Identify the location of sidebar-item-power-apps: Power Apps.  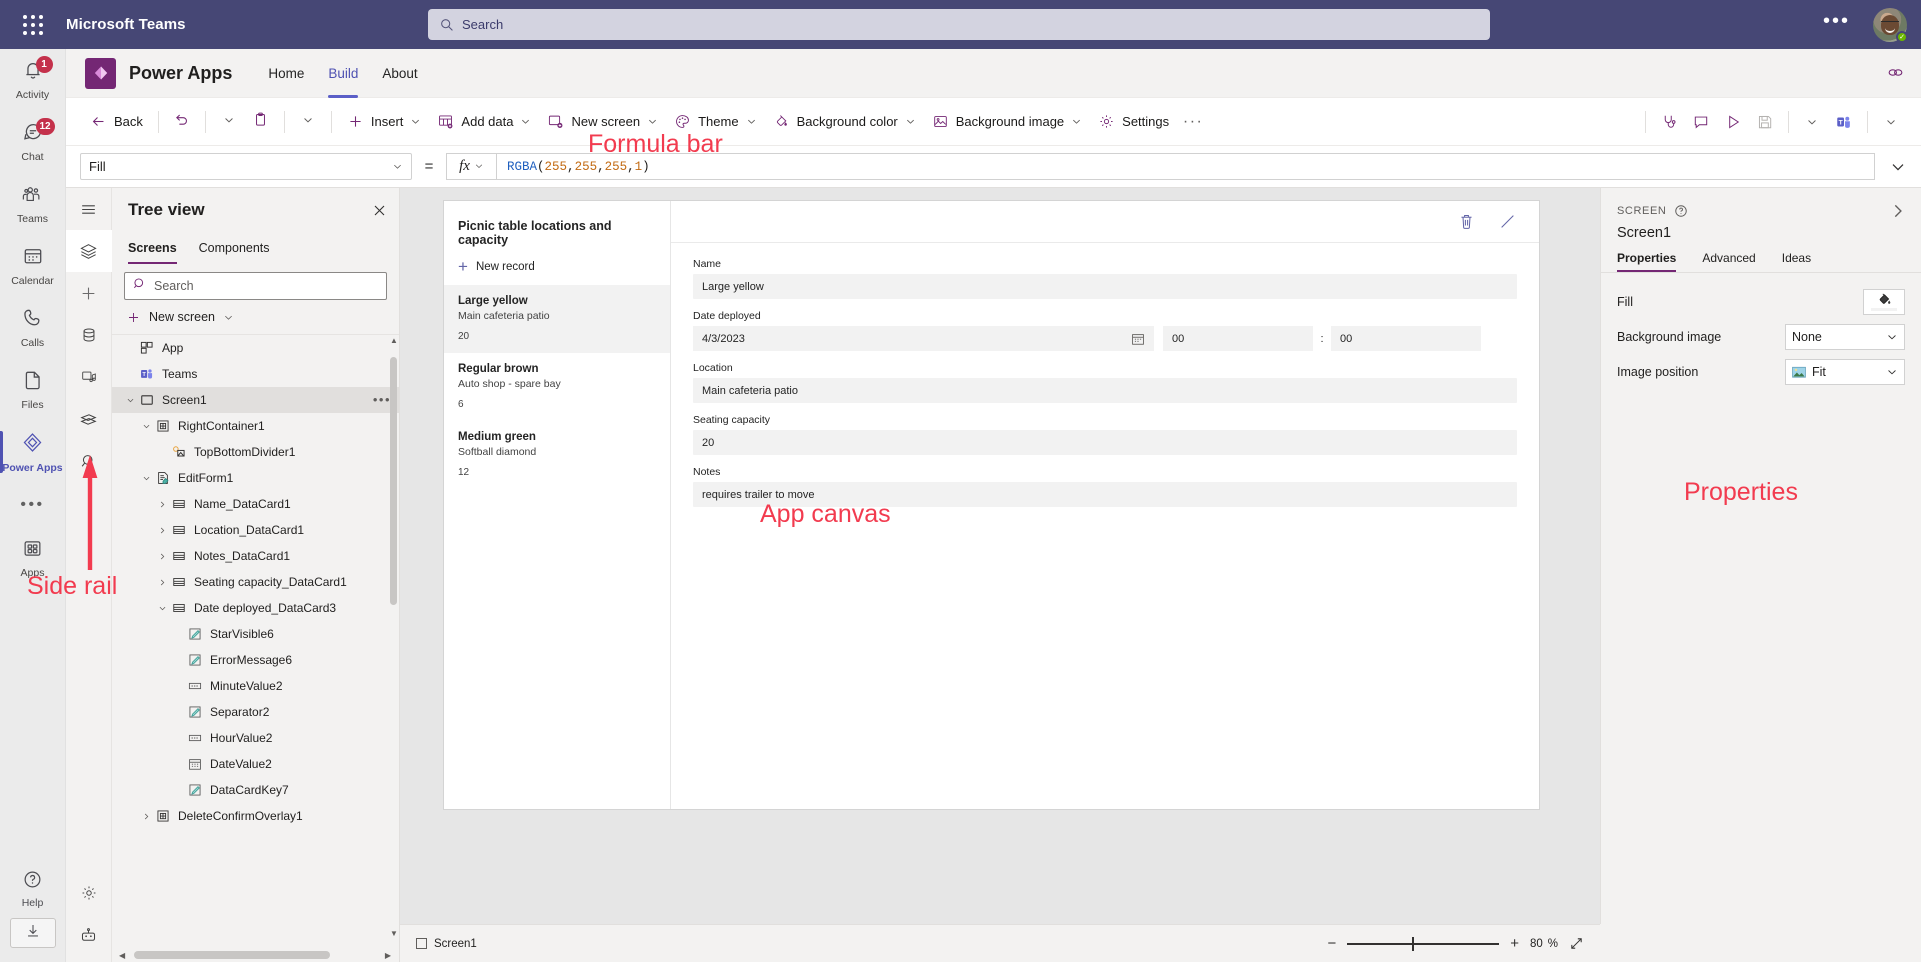
(33, 452).